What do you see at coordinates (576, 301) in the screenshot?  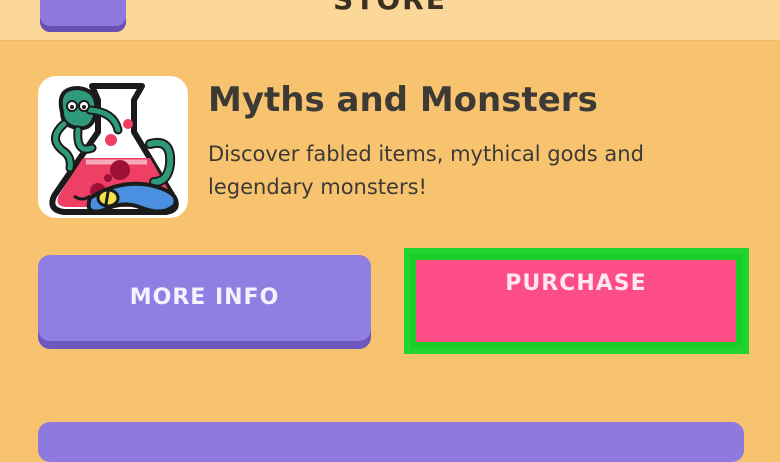 I see `purchase-button: PURCHASE` at bounding box center [576, 301].